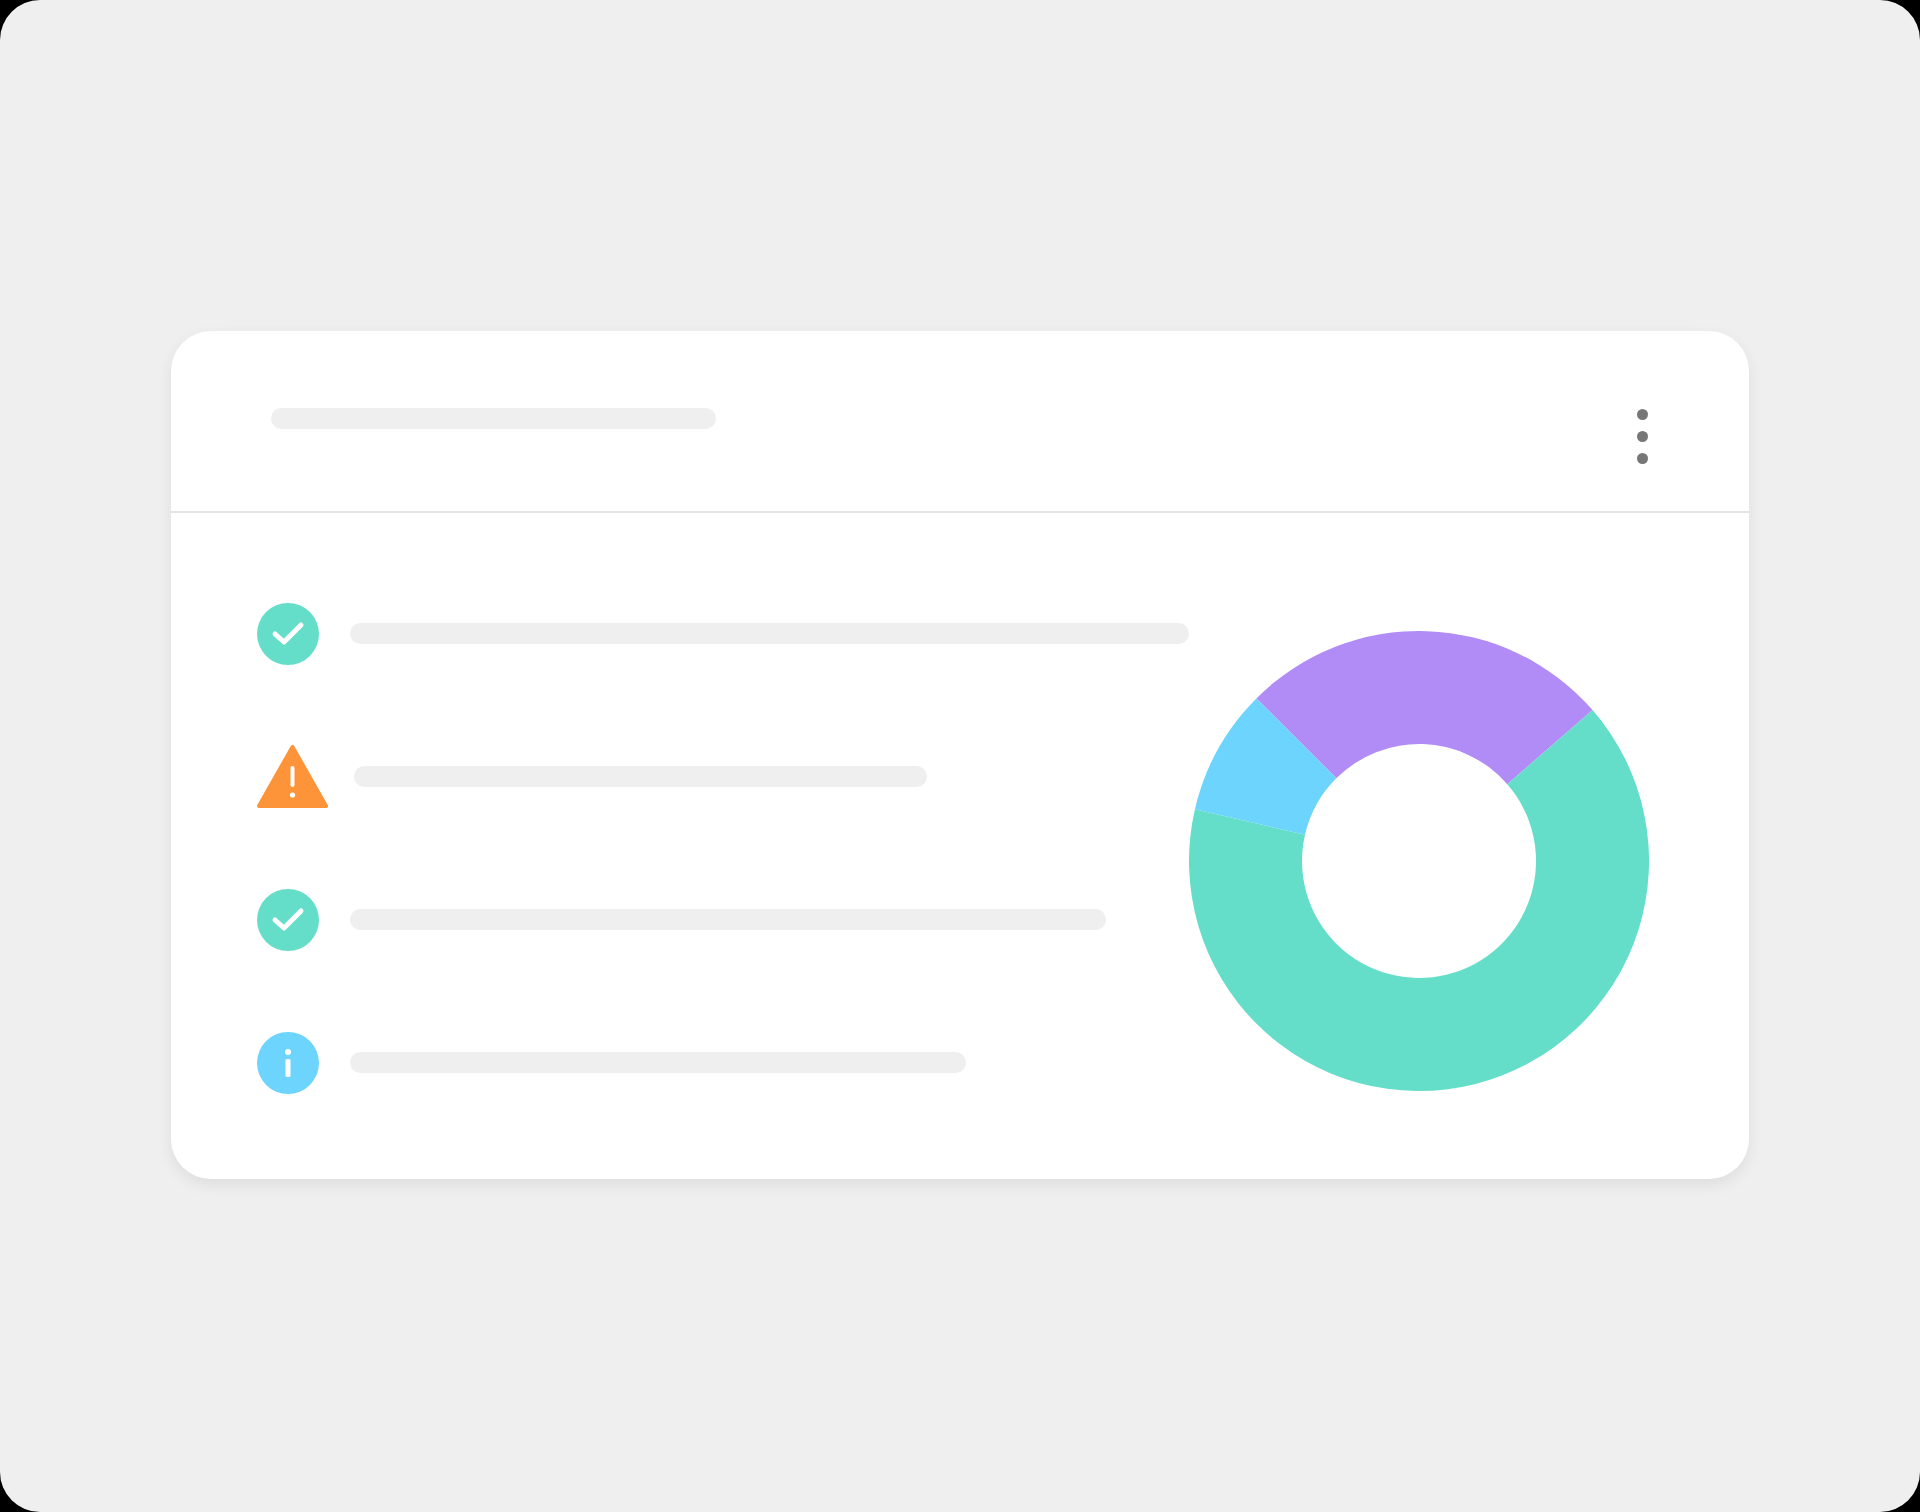 This screenshot has width=1920, height=1512. What do you see at coordinates (288, 1062) in the screenshot?
I see `info-icon` at bounding box center [288, 1062].